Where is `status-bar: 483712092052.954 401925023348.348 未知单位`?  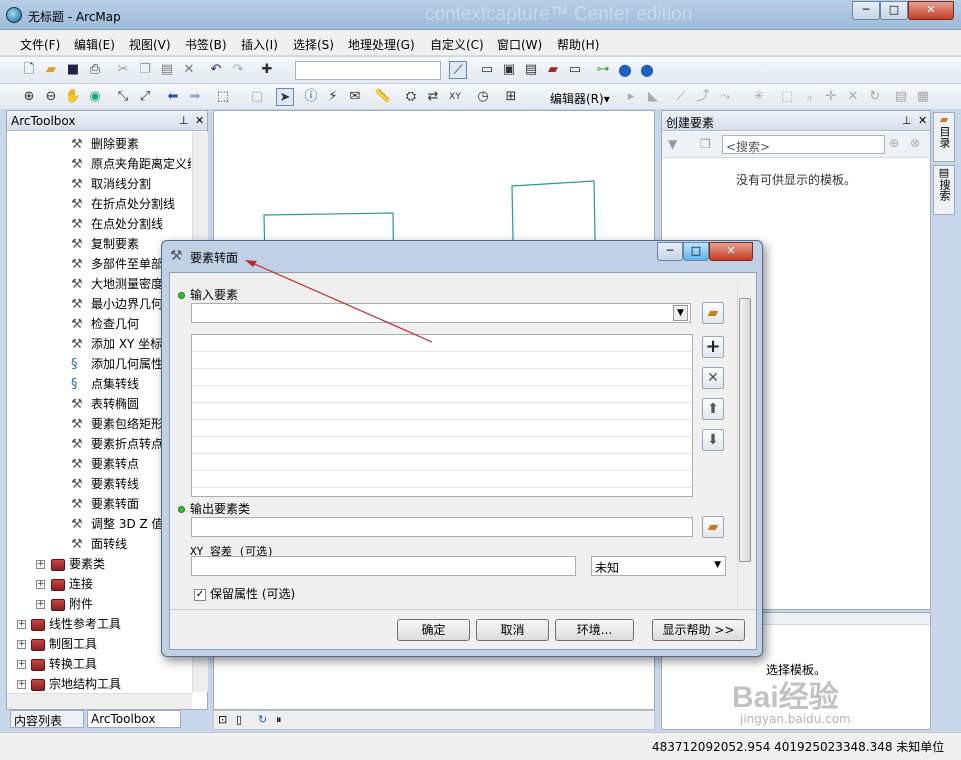
status-bar: 483712092052.954 401925023348.348 未知单位 is located at coordinates (480, 746).